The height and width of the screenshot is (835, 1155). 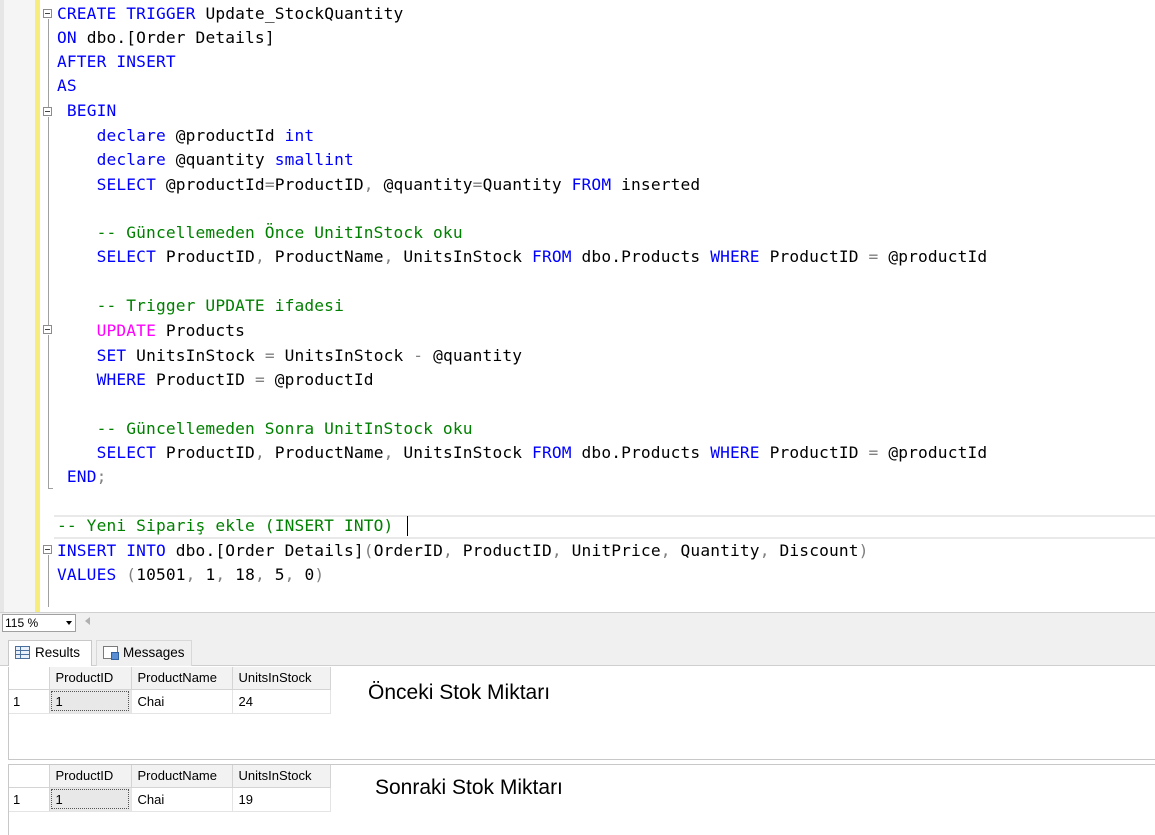 I want to click on grid-icon, so click(x=22, y=652).